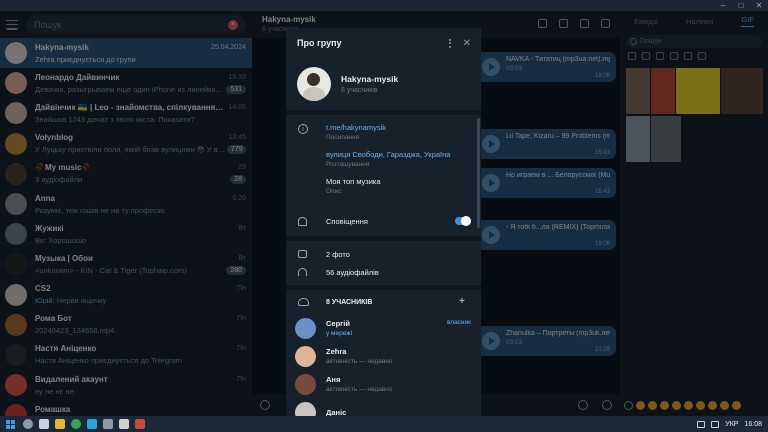 Image resolution: width=768 pixels, height=432 pixels. Describe the element at coordinates (302, 221) in the screenshot. I see `bell-icon` at that location.